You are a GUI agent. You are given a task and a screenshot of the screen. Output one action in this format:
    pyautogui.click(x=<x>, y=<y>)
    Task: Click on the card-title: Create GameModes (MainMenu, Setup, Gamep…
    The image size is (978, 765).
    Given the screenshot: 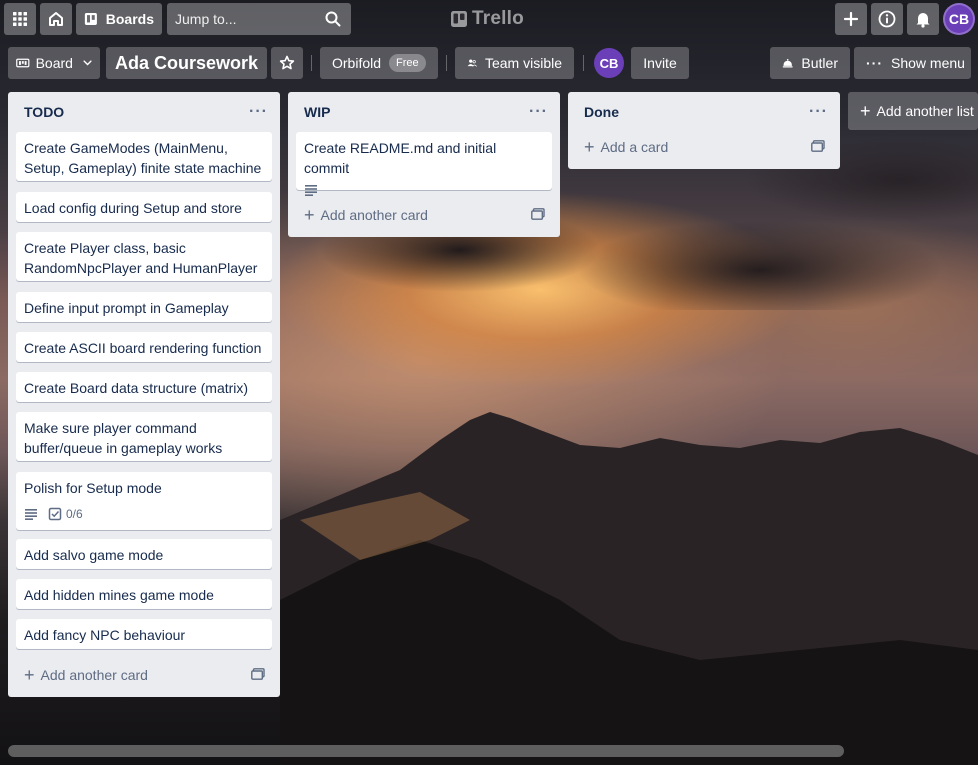 What is the action you would take?
    pyautogui.click(x=143, y=158)
    